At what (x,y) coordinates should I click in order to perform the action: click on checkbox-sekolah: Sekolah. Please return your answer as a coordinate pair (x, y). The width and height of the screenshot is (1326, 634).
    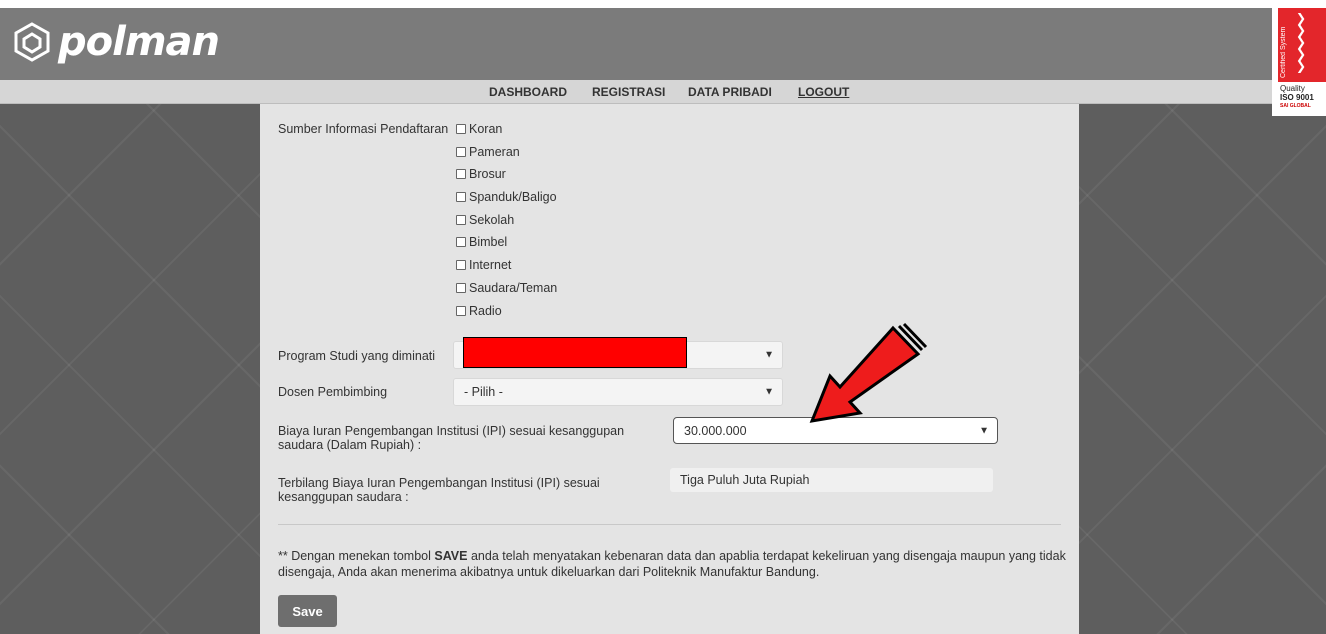
    Looking at the image, I should click on (485, 220).